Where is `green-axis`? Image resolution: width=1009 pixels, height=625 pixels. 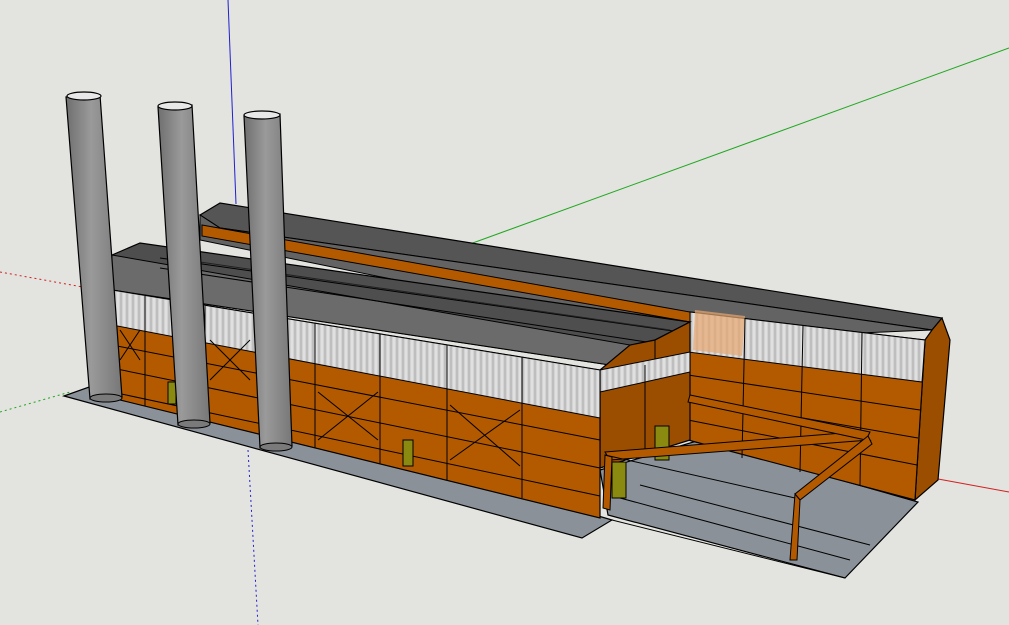
green-axis is located at coordinates (35, 402).